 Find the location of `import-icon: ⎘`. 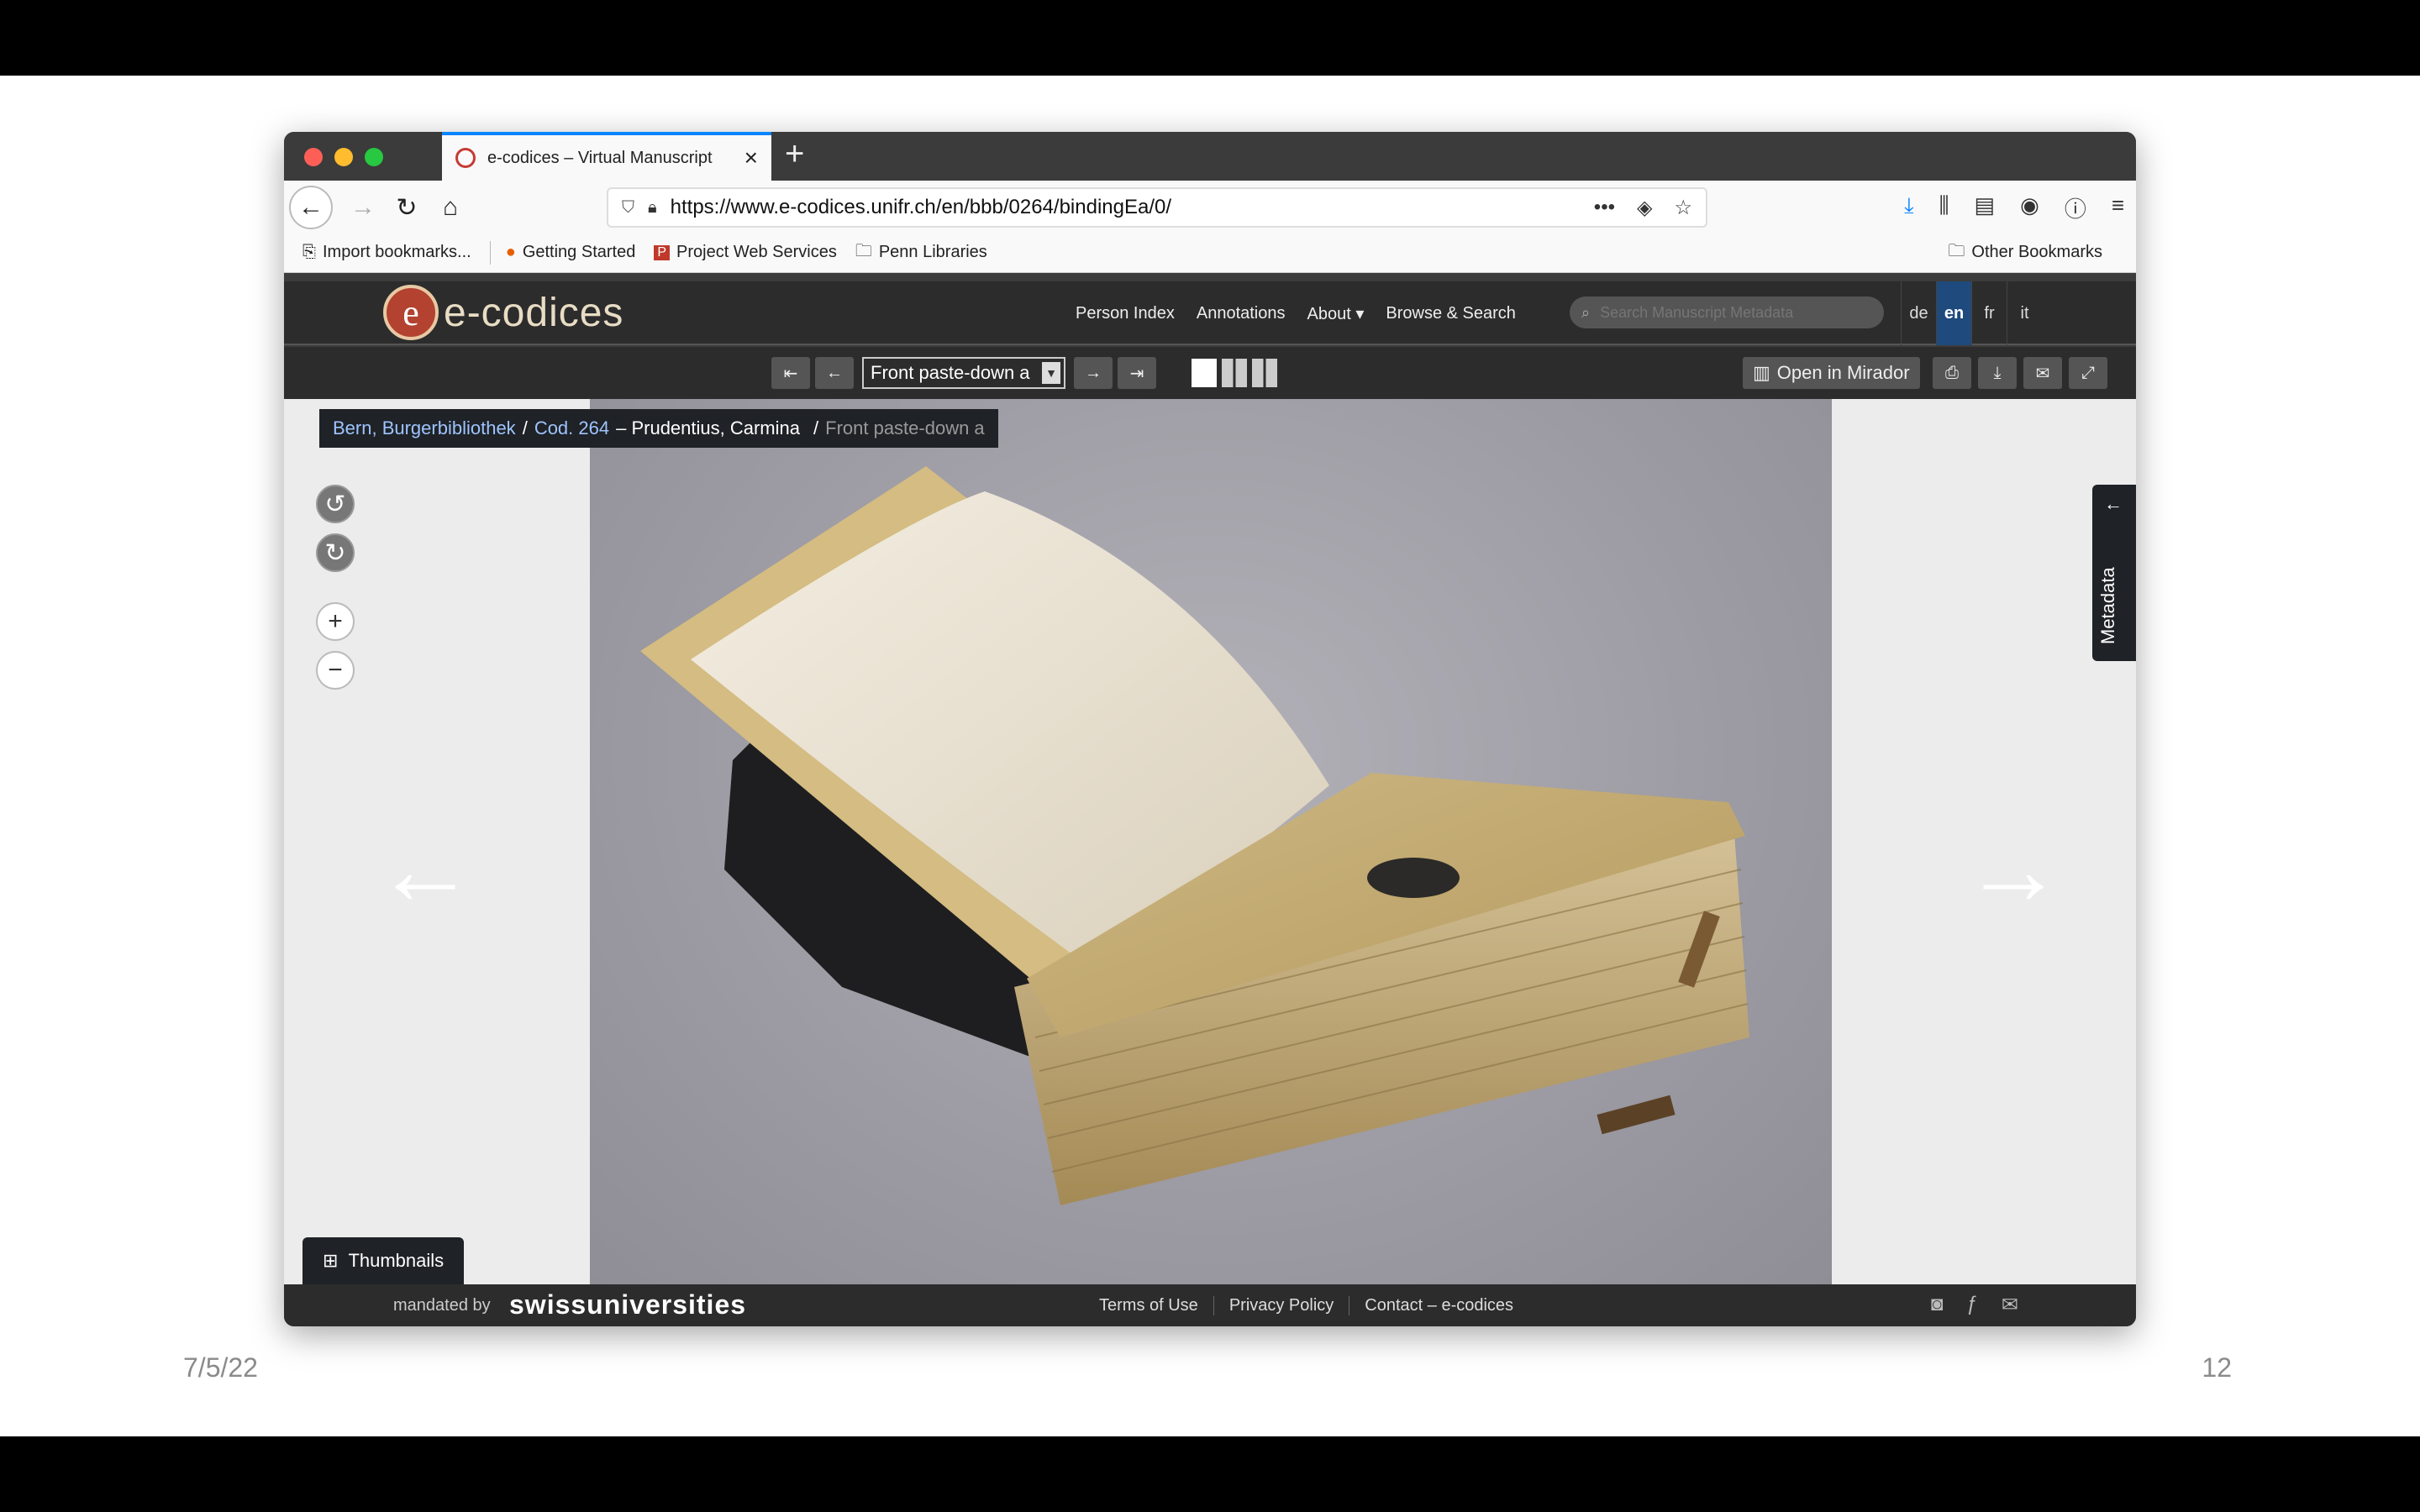

import-icon: ⎘ is located at coordinates (309, 252).